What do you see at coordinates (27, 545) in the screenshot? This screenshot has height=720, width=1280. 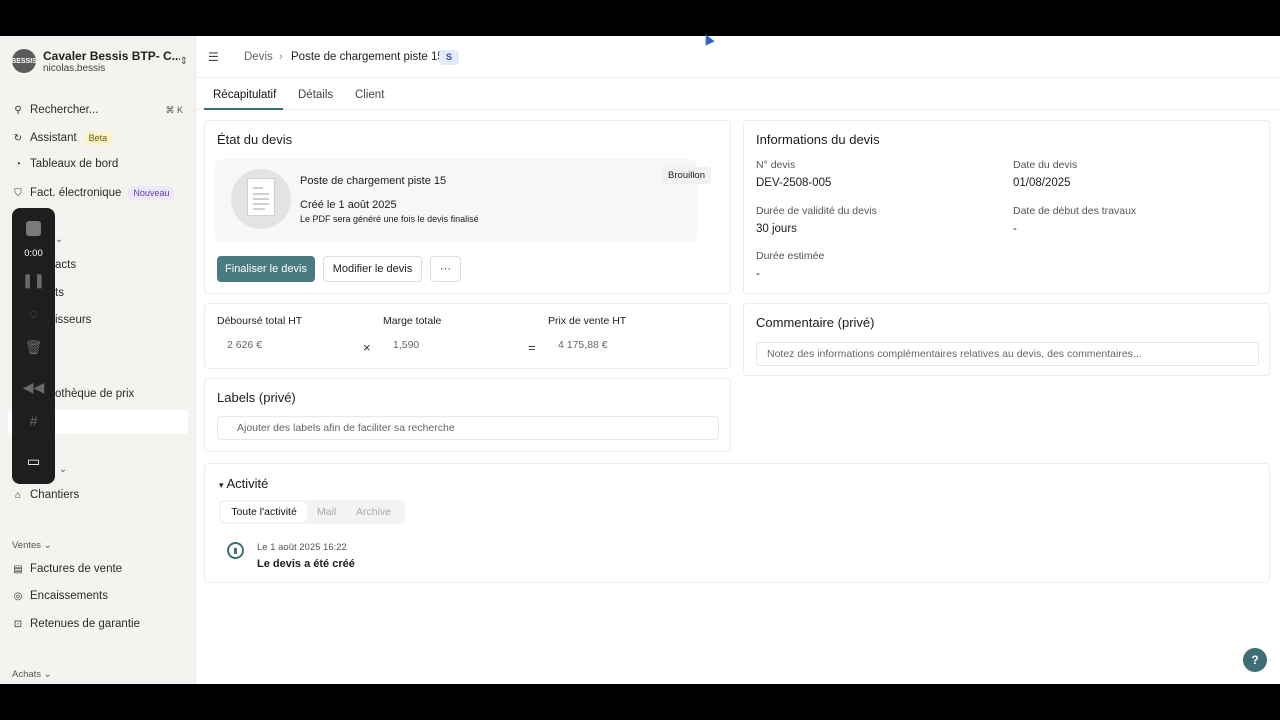 I see `section-label: Ventes` at bounding box center [27, 545].